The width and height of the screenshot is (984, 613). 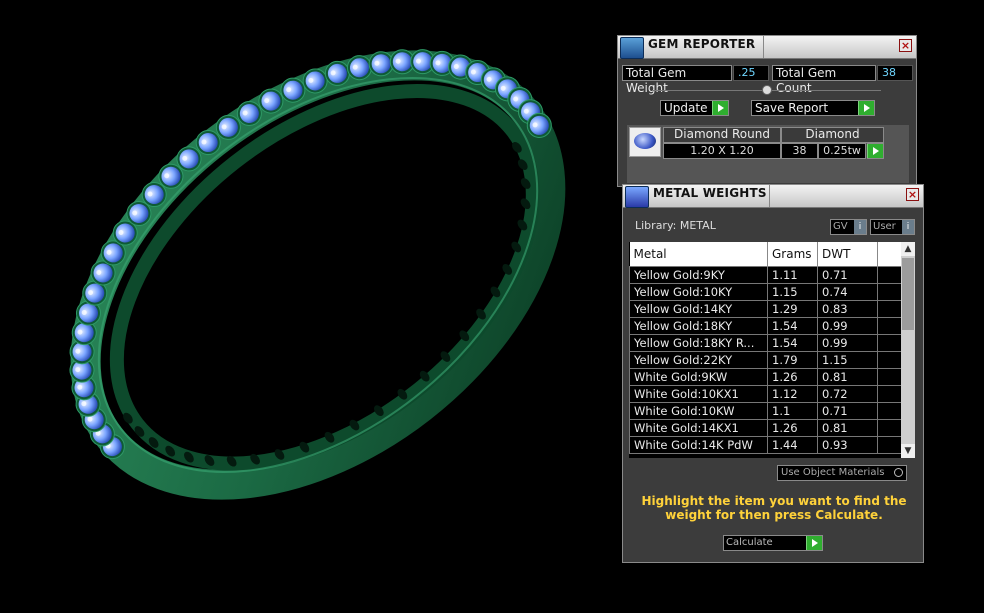 I want to click on gv-label: GV, so click(x=840, y=226).